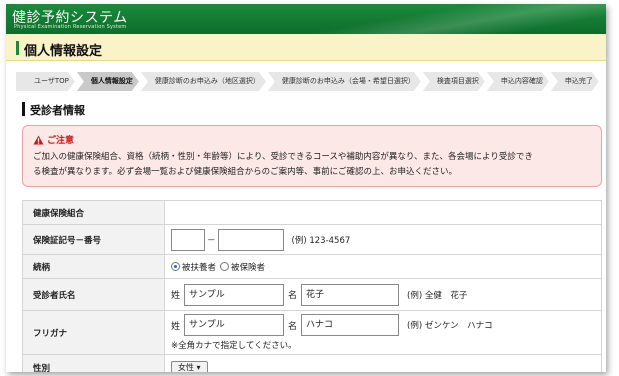 This screenshot has width=619, height=376. Describe the element at coordinates (93, 294) in the screenshot. I see `name-label: 受診者氏名` at that location.